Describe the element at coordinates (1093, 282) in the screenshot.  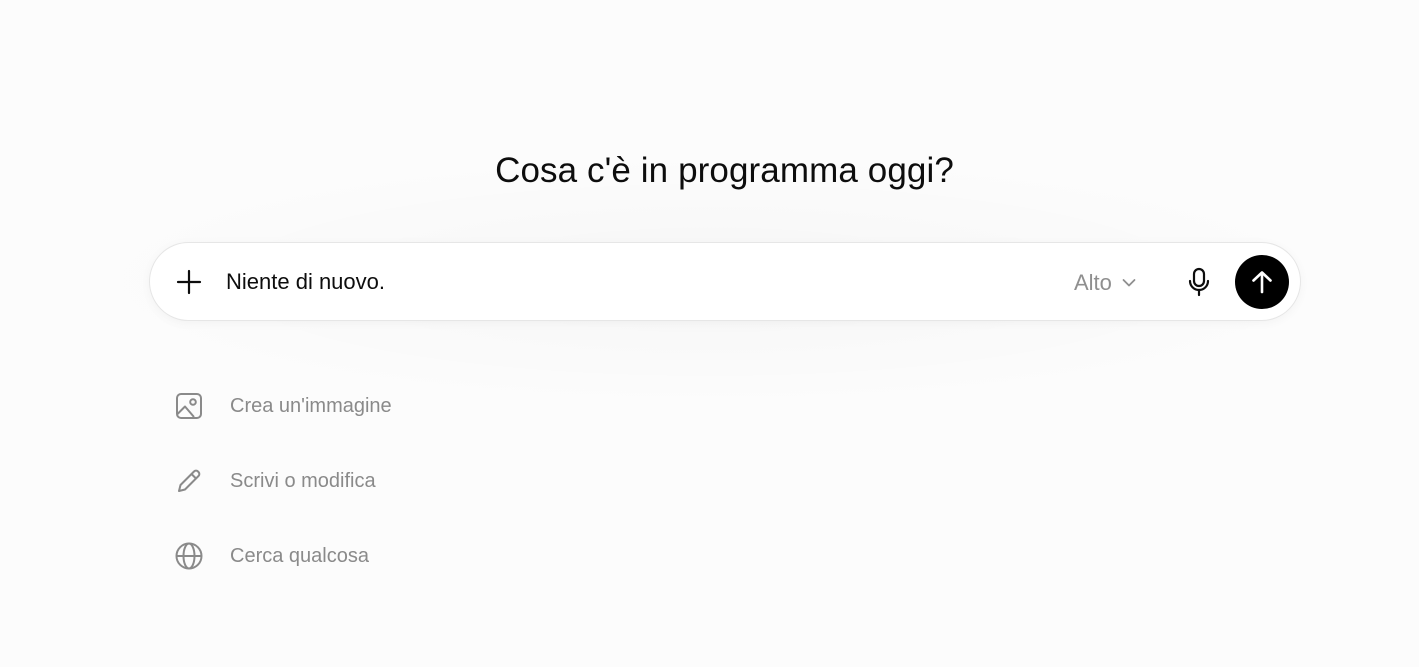
I see `model-selector-label: Alto` at that location.